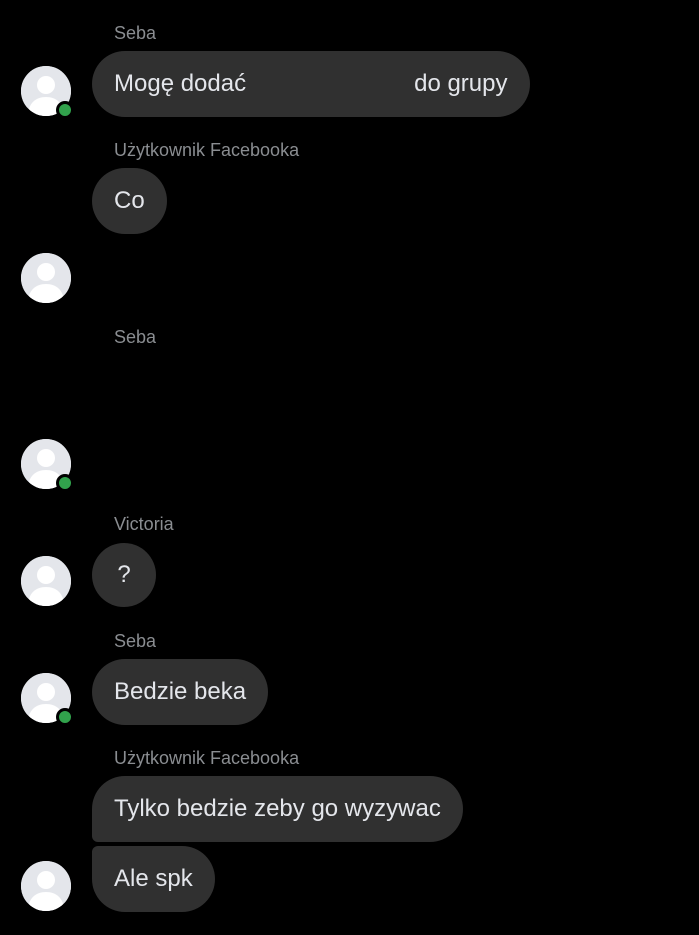 Image resolution: width=699 pixels, height=935 pixels. What do you see at coordinates (144, 524) in the screenshot?
I see `sender-name: Victoria` at bounding box center [144, 524].